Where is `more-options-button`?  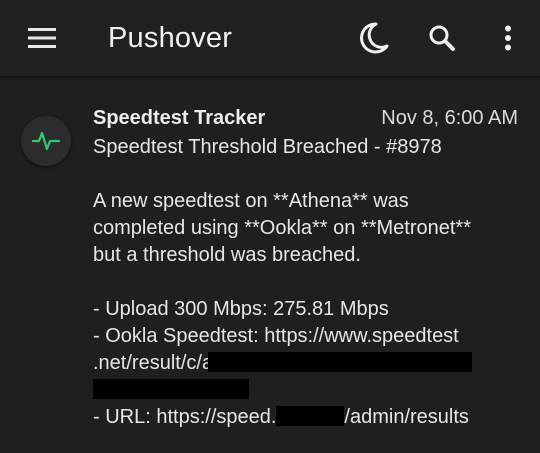
more-options-button is located at coordinates (508, 38).